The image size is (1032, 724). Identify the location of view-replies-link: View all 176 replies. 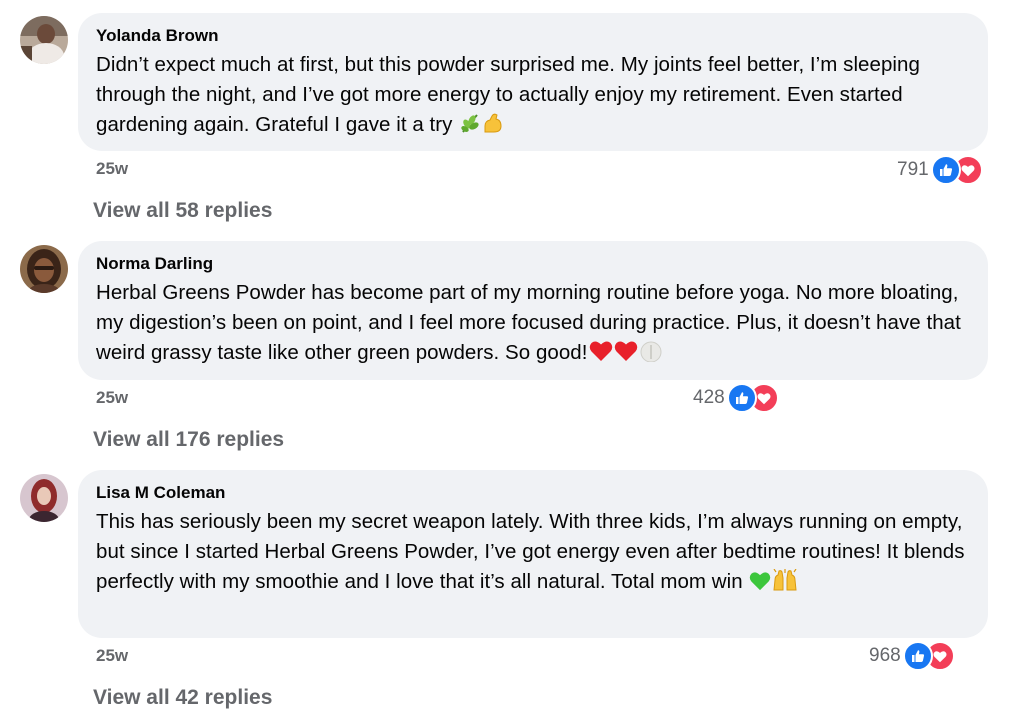
(188, 440).